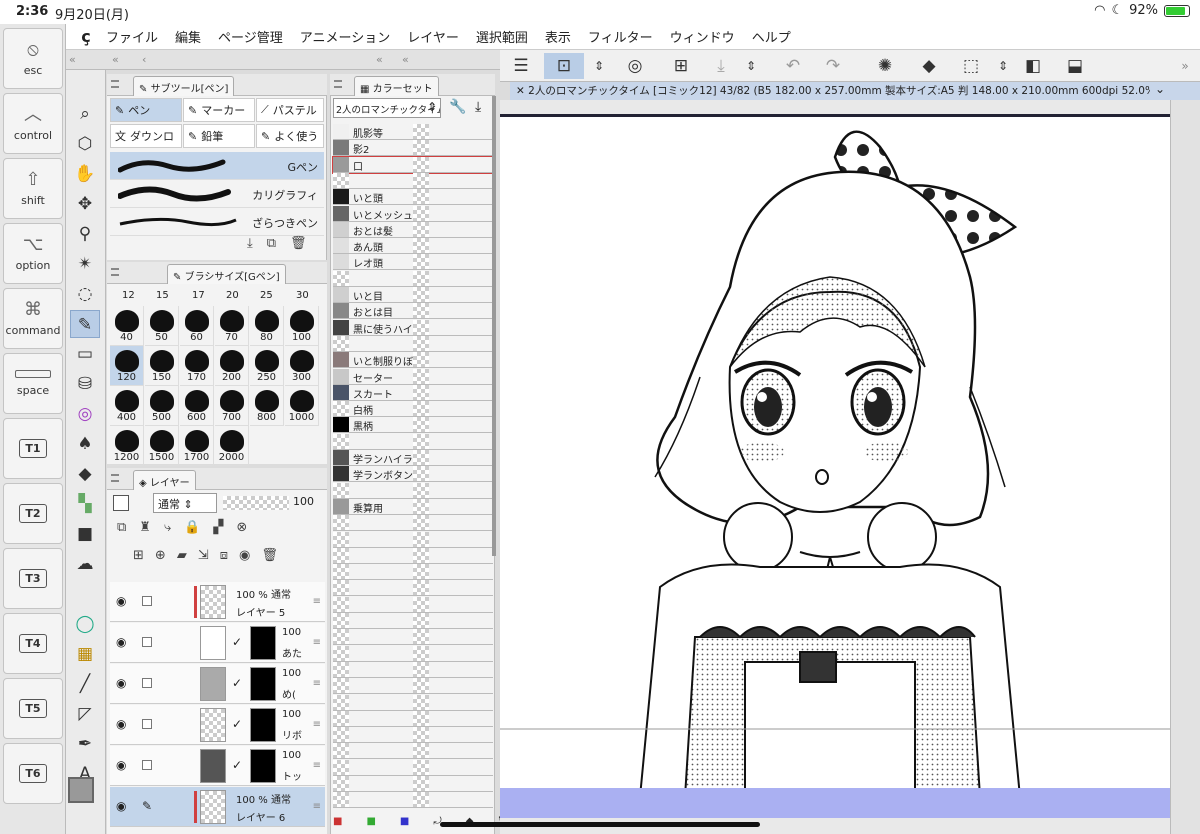 Image resolution: width=1200 pixels, height=834 pixels. What do you see at coordinates (413, 295) in the screenshot?
I see `color-entry: いと目` at bounding box center [413, 295].